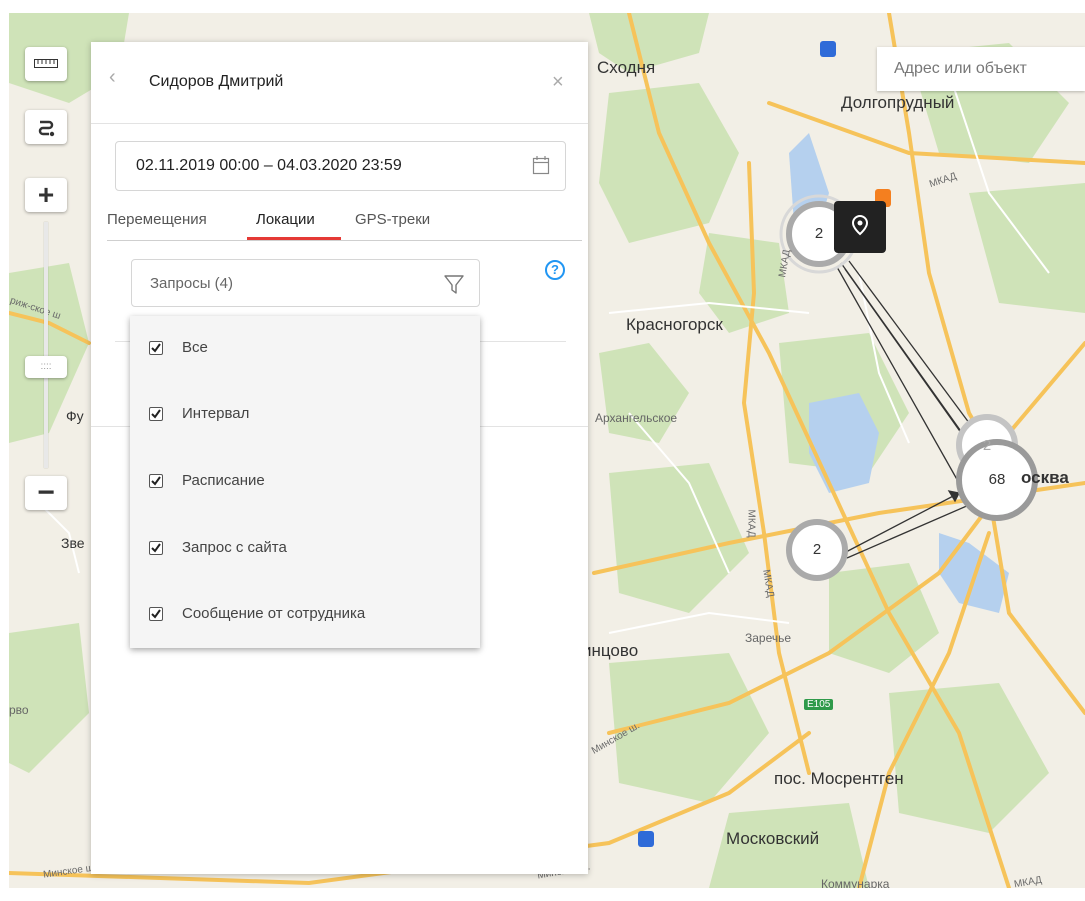  I want to click on filter-option-site-request: Запрос с сайта, so click(305, 549).